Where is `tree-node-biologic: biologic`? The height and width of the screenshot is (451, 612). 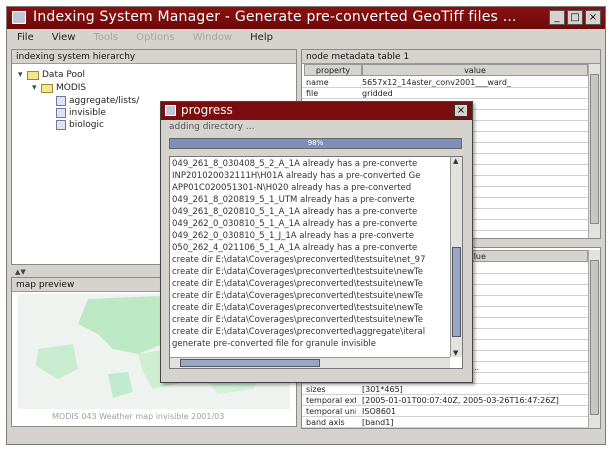 tree-node-biologic: biologic is located at coordinates (80, 125).